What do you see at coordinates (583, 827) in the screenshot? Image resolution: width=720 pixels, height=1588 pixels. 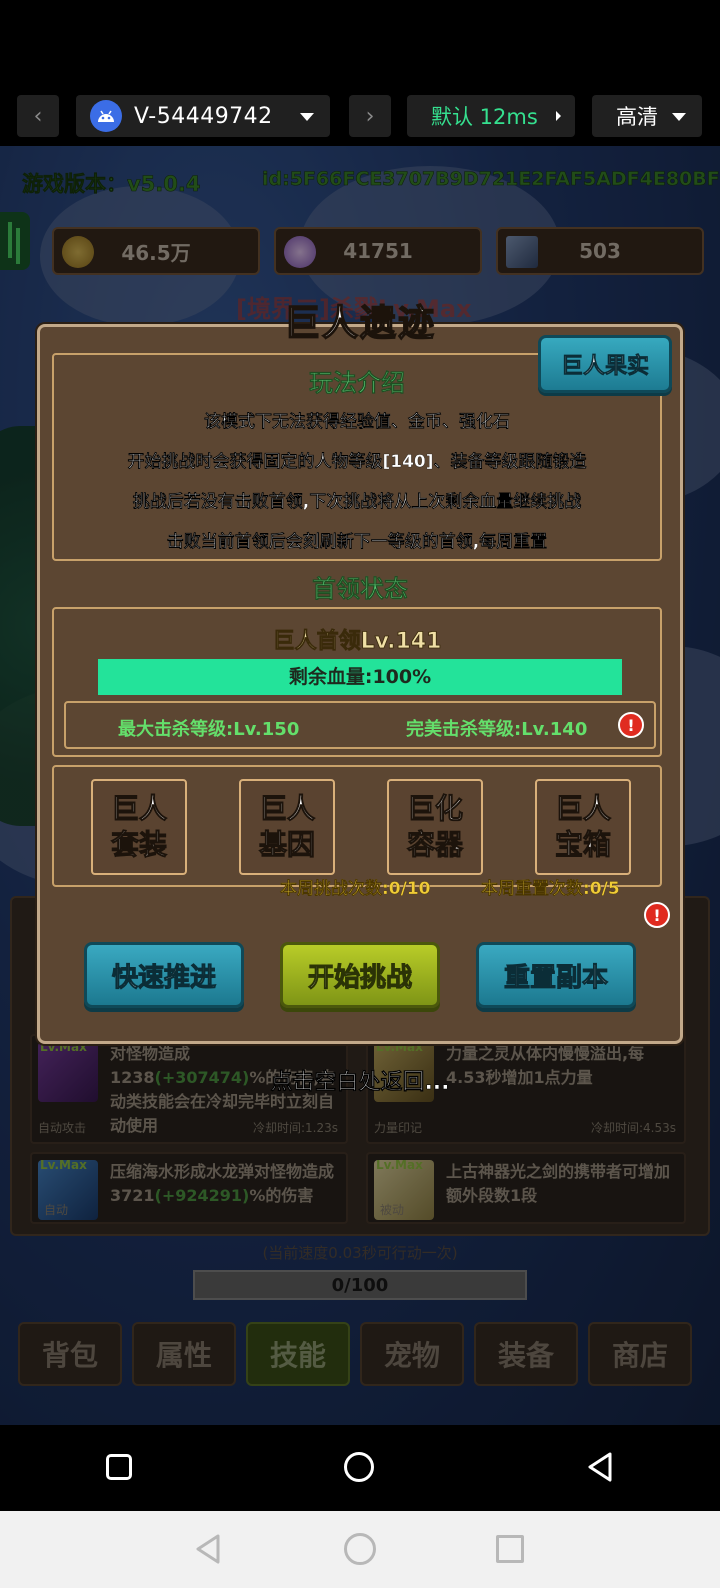 I see `giant-chest-button: 巨人 宝箱` at bounding box center [583, 827].